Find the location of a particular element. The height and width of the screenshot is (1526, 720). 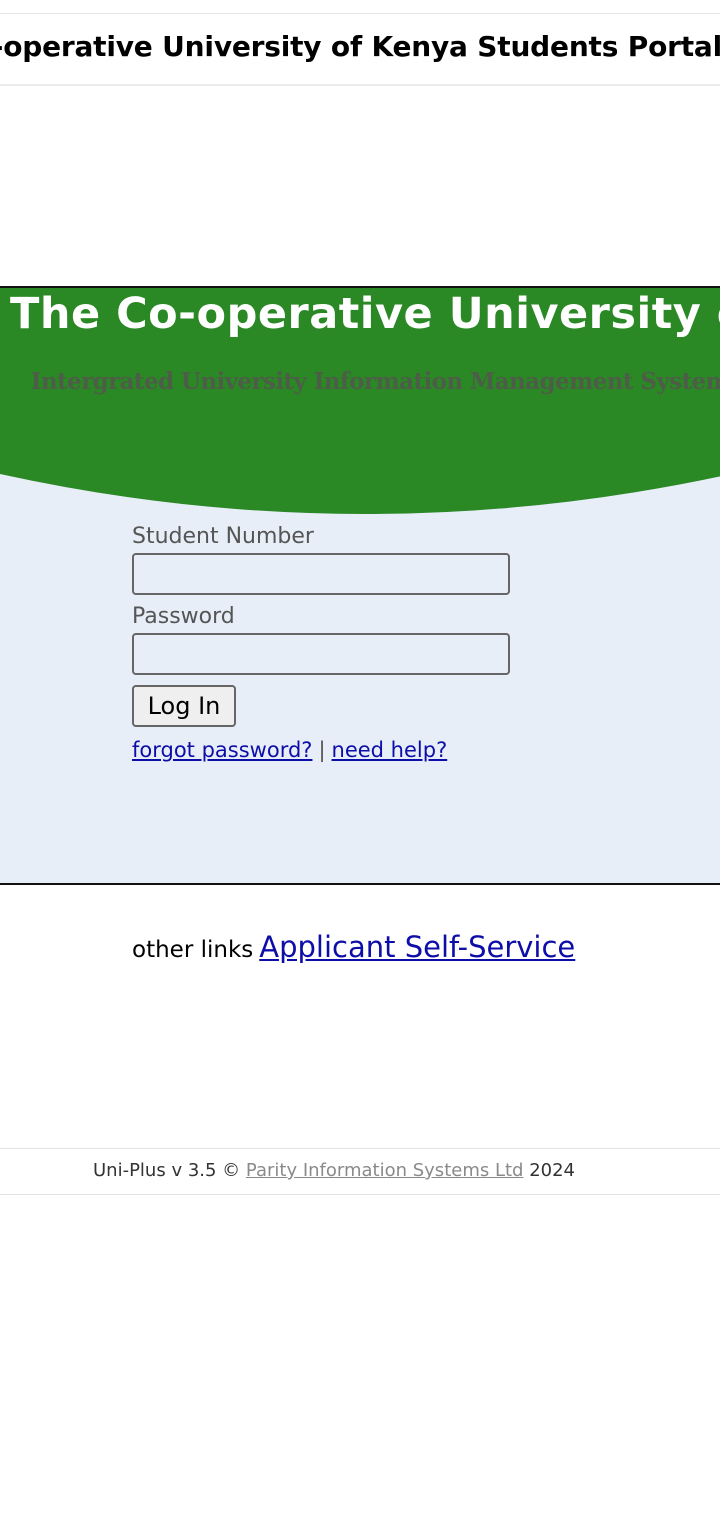

student-number-label: Student Number is located at coordinates (223, 536).